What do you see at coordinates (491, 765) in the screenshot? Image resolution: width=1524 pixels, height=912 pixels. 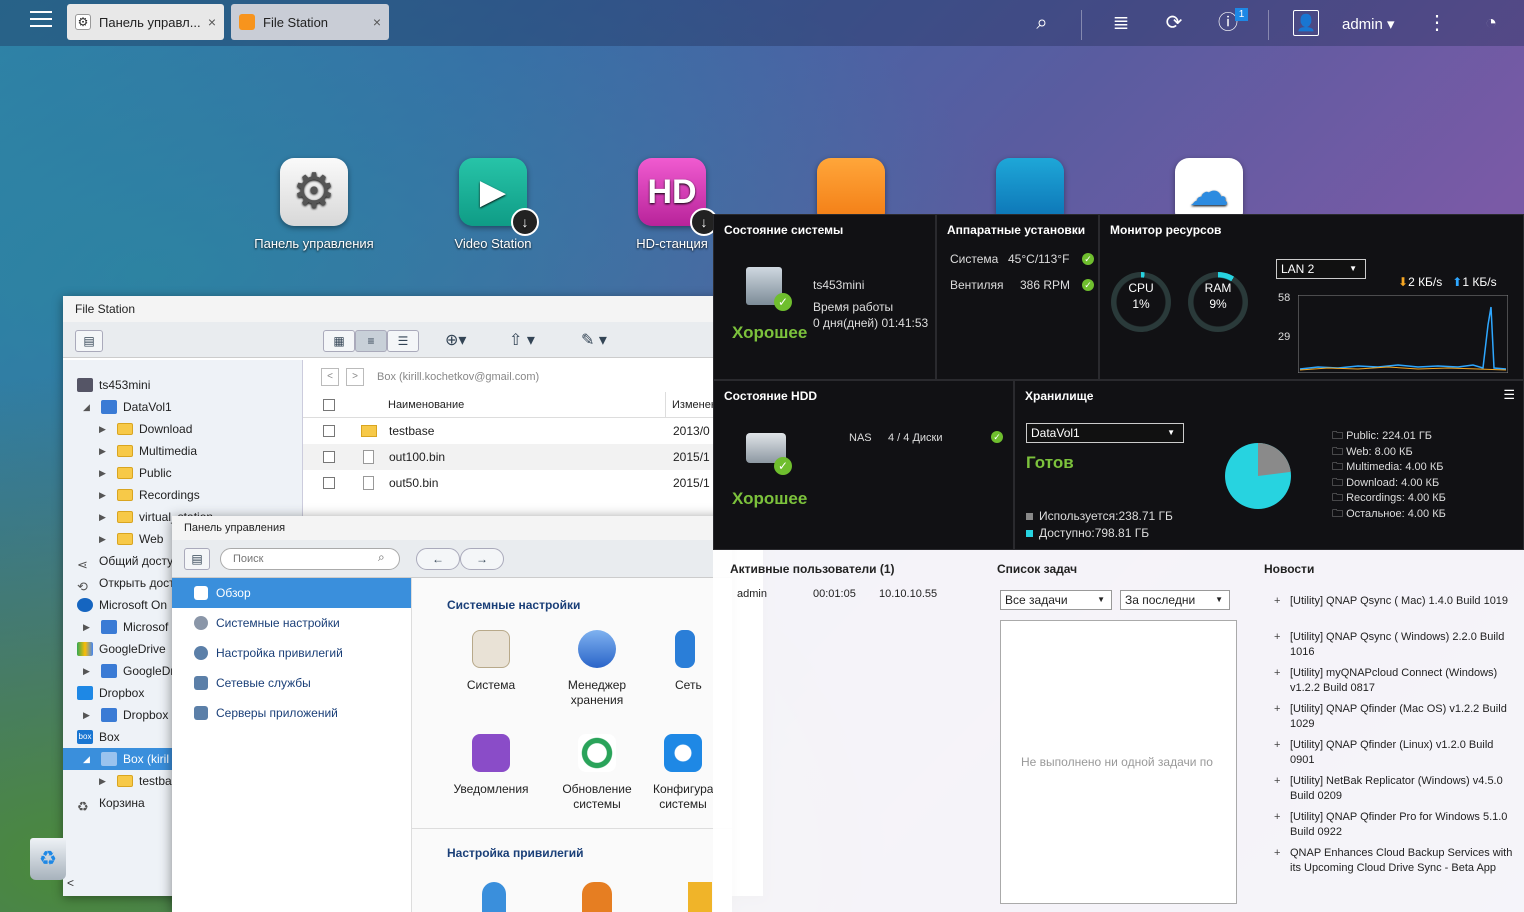 I see `item-notifications: Уведомления` at bounding box center [491, 765].